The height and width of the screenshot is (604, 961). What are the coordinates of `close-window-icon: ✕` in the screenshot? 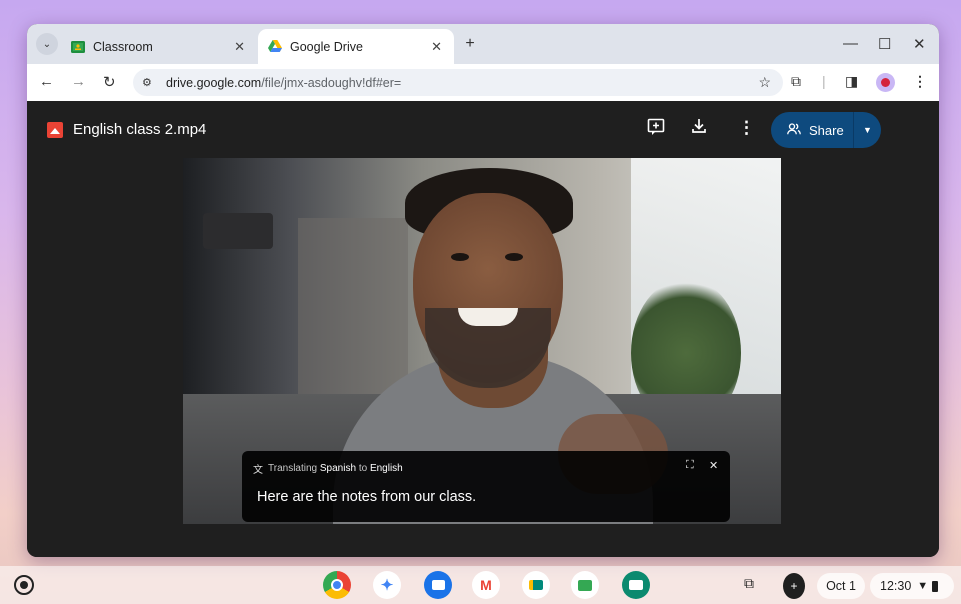 It's located at (919, 44).